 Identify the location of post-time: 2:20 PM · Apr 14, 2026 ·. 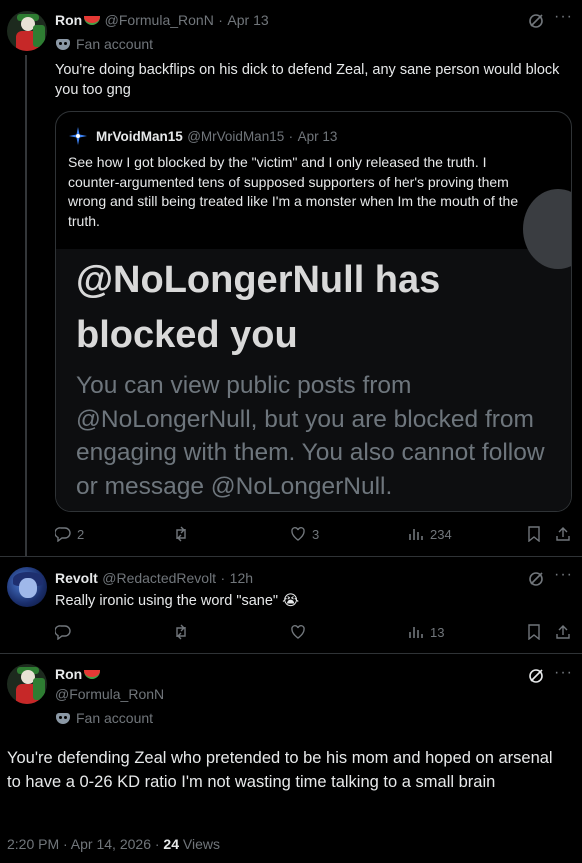
(83, 844).